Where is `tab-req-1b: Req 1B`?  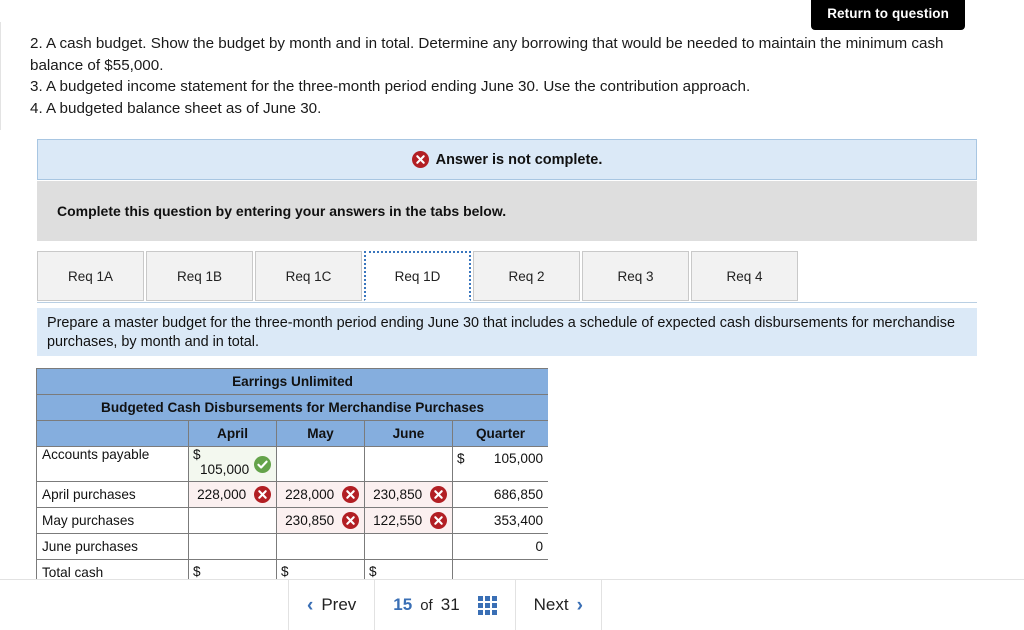 tab-req-1b: Req 1B is located at coordinates (199, 276).